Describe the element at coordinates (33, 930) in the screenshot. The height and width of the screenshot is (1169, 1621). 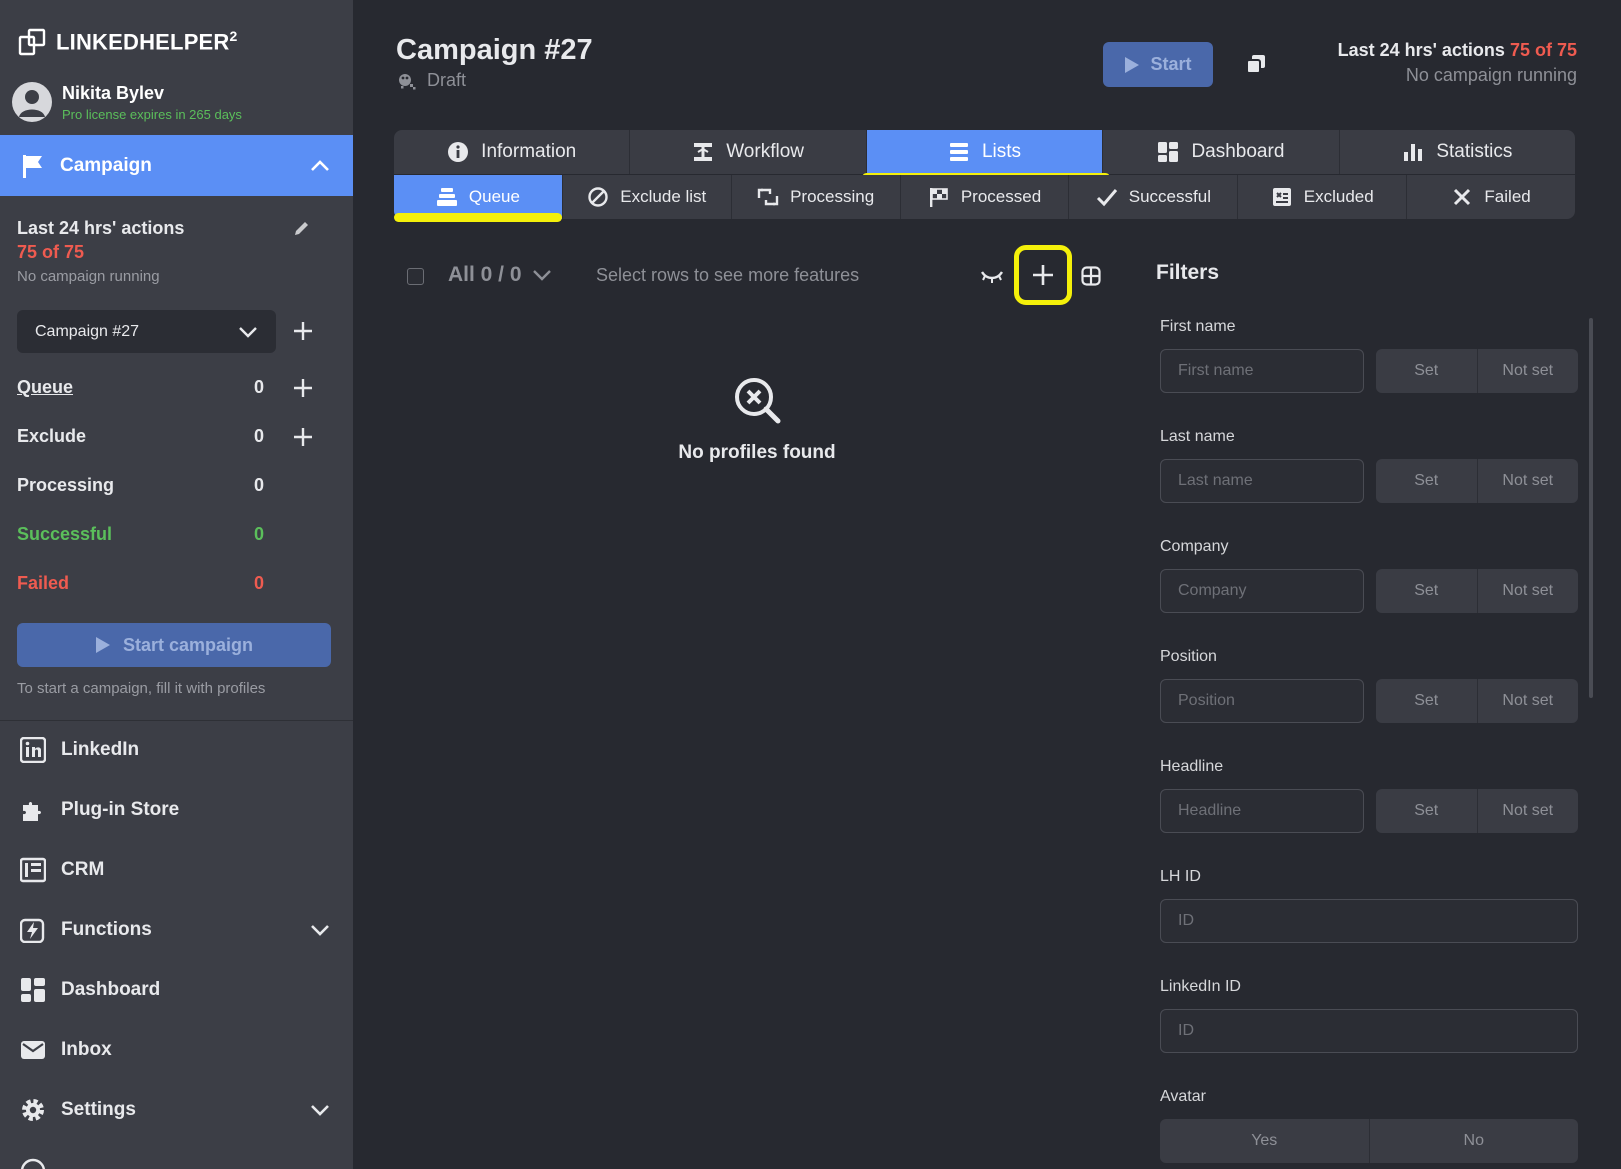
I see `lightning-icon` at that location.